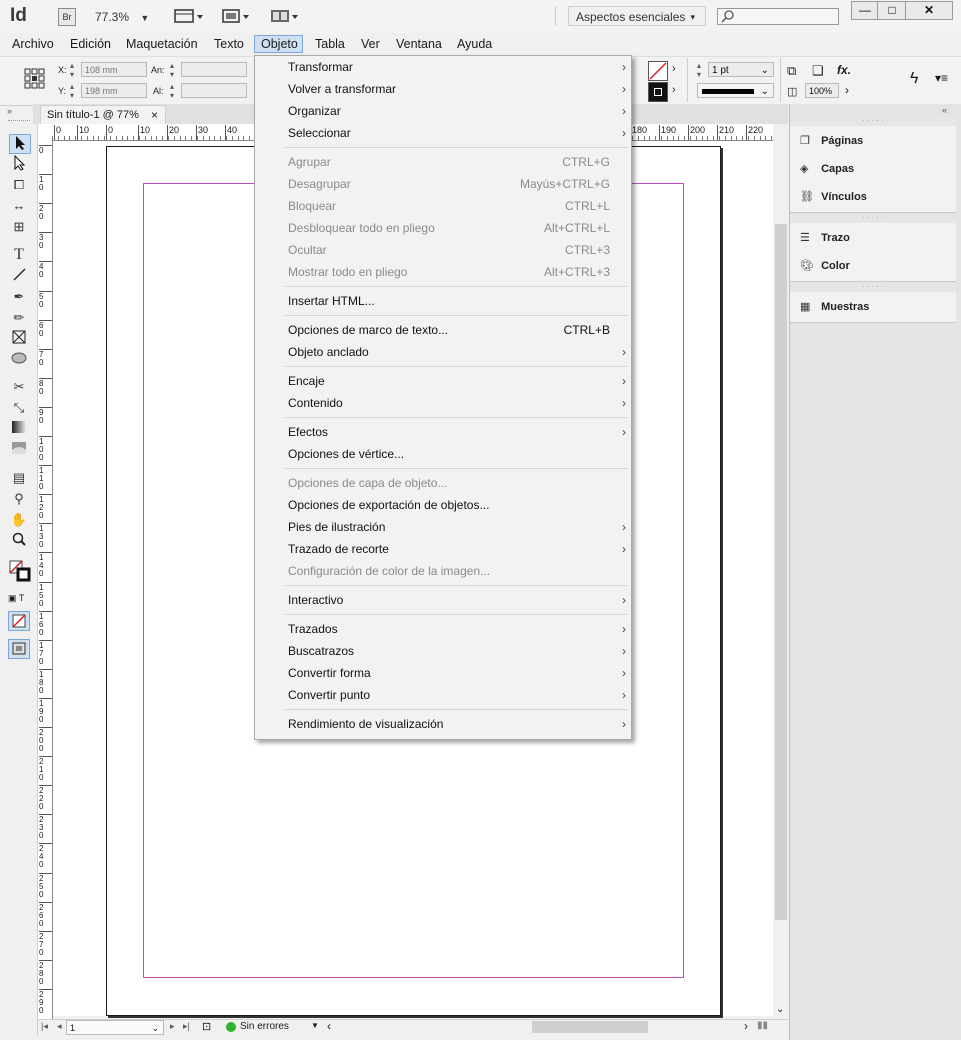  Describe the element at coordinates (419, 44) in the screenshot. I see `menu-ventana: Ventana` at that location.